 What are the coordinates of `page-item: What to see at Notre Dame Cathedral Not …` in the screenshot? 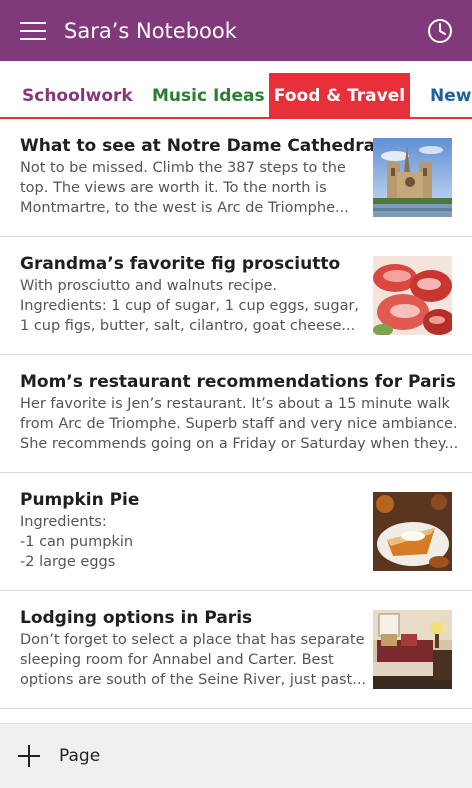 It's located at (236, 178).